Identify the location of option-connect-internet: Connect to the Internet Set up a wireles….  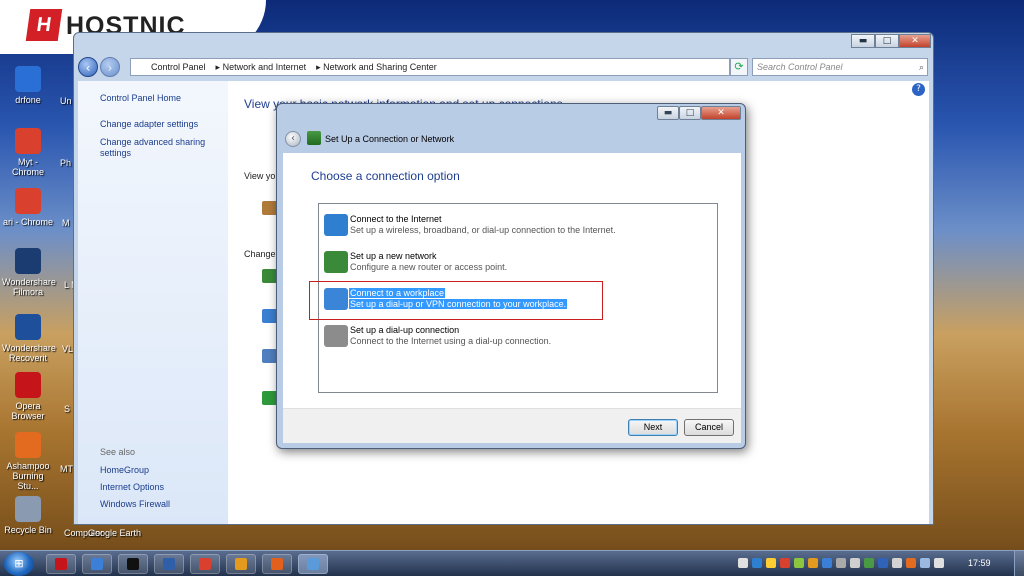
(518, 227).